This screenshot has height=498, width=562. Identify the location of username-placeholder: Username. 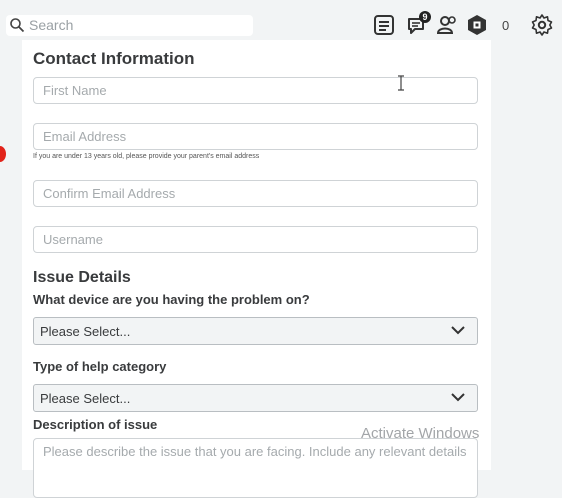
(73, 239).